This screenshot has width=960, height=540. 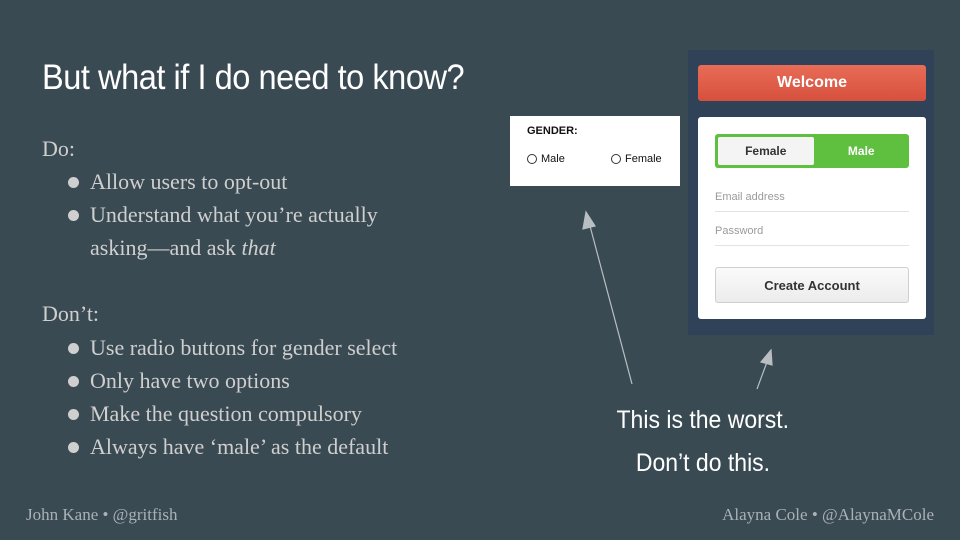 What do you see at coordinates (607, 297) in the screenshot?
I see `arrow-to-radio` at bounding box center [607, 297].